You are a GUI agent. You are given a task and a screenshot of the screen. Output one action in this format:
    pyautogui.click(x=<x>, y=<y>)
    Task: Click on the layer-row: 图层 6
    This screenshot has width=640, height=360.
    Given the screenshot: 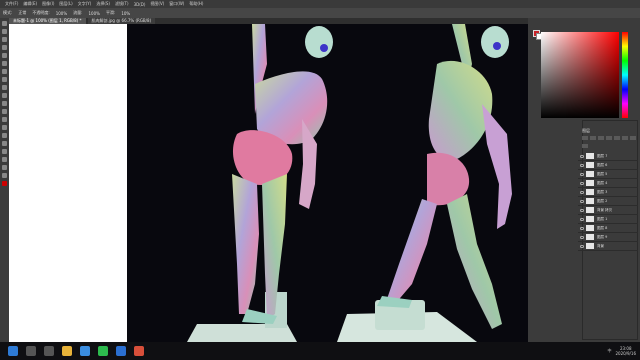 What is the action you would take?
    pyautogui.click(x=608, y=165)
    